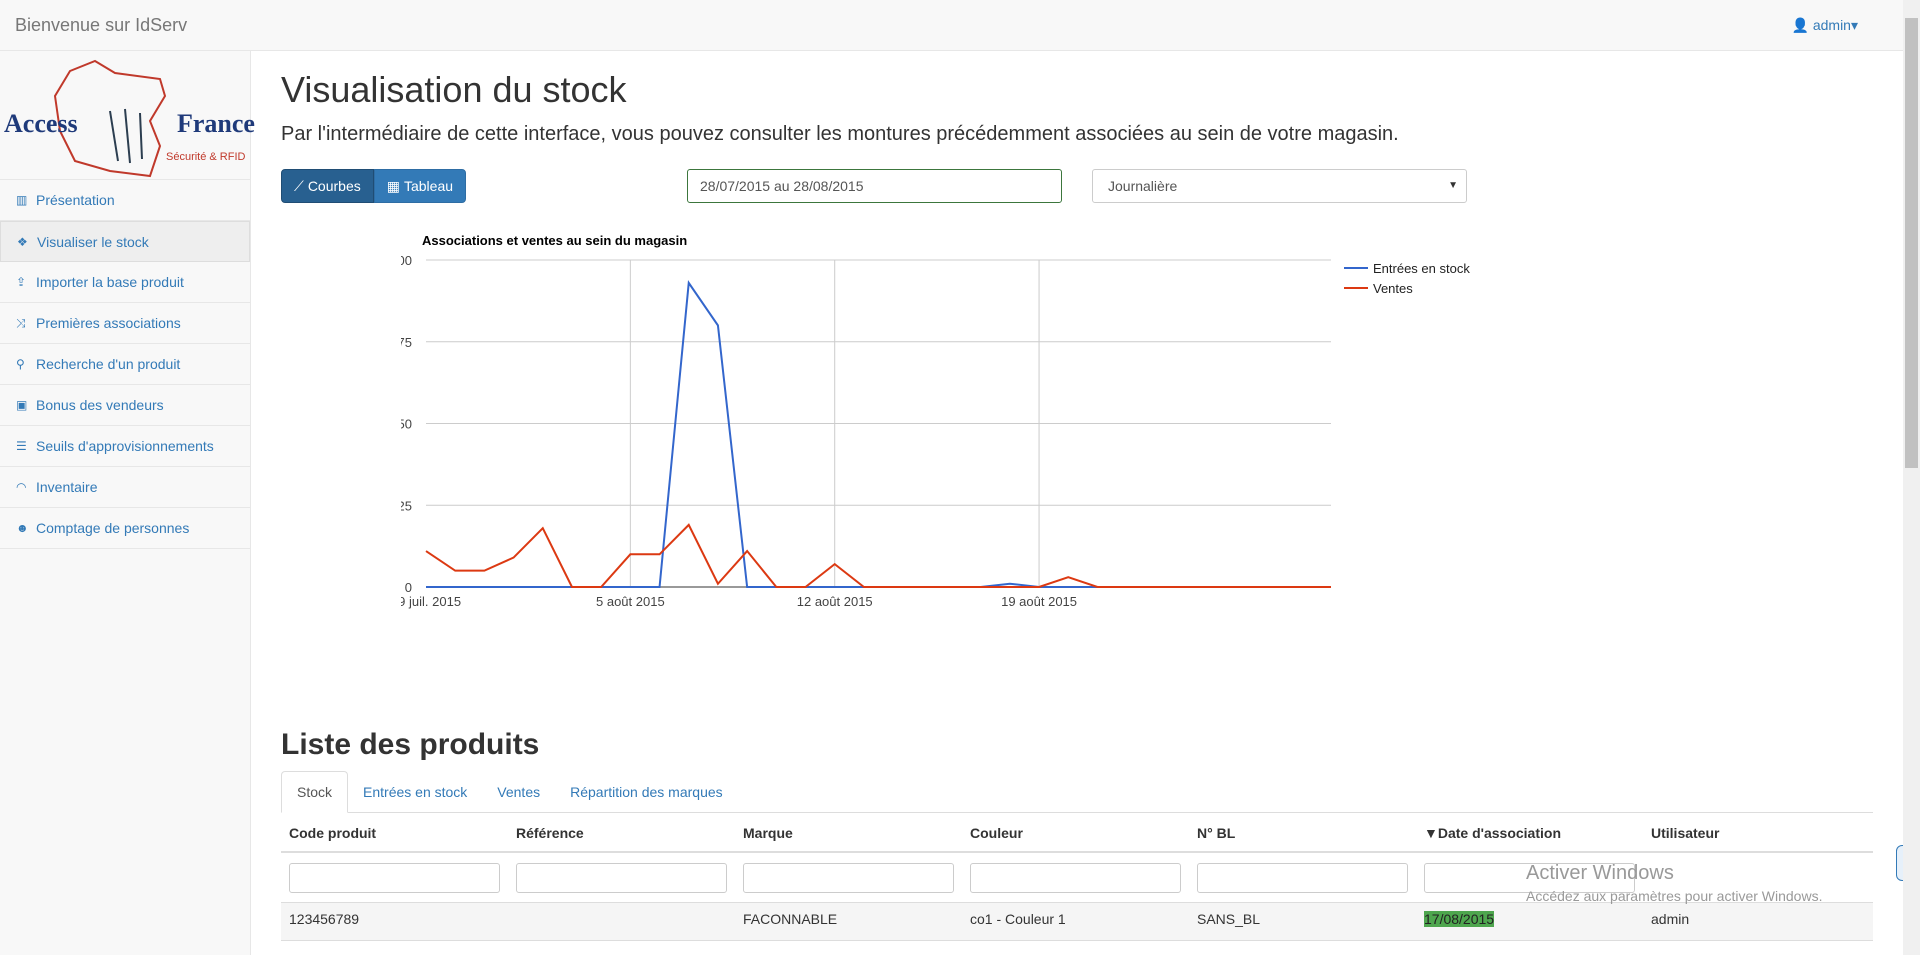 Image resolution: width=1920 pixels, height=955 pixels. I want to click on x-tick-label: 19 août 2015, so click(1039, 601).